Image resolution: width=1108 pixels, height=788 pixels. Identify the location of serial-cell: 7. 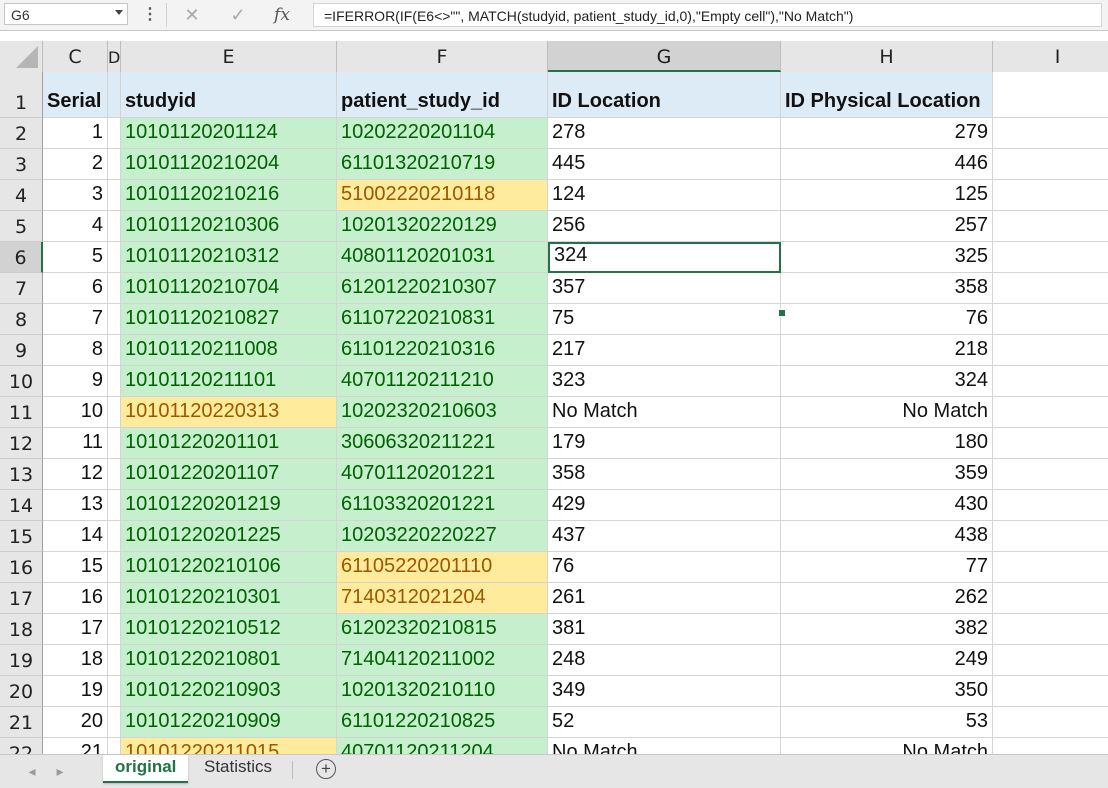
(75, 319).